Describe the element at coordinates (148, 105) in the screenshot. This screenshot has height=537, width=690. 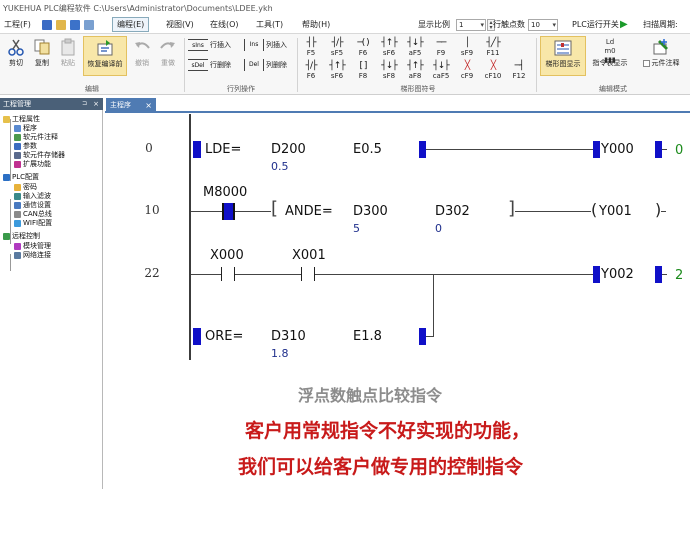
I see `tab-close-icon: ×` at that location.